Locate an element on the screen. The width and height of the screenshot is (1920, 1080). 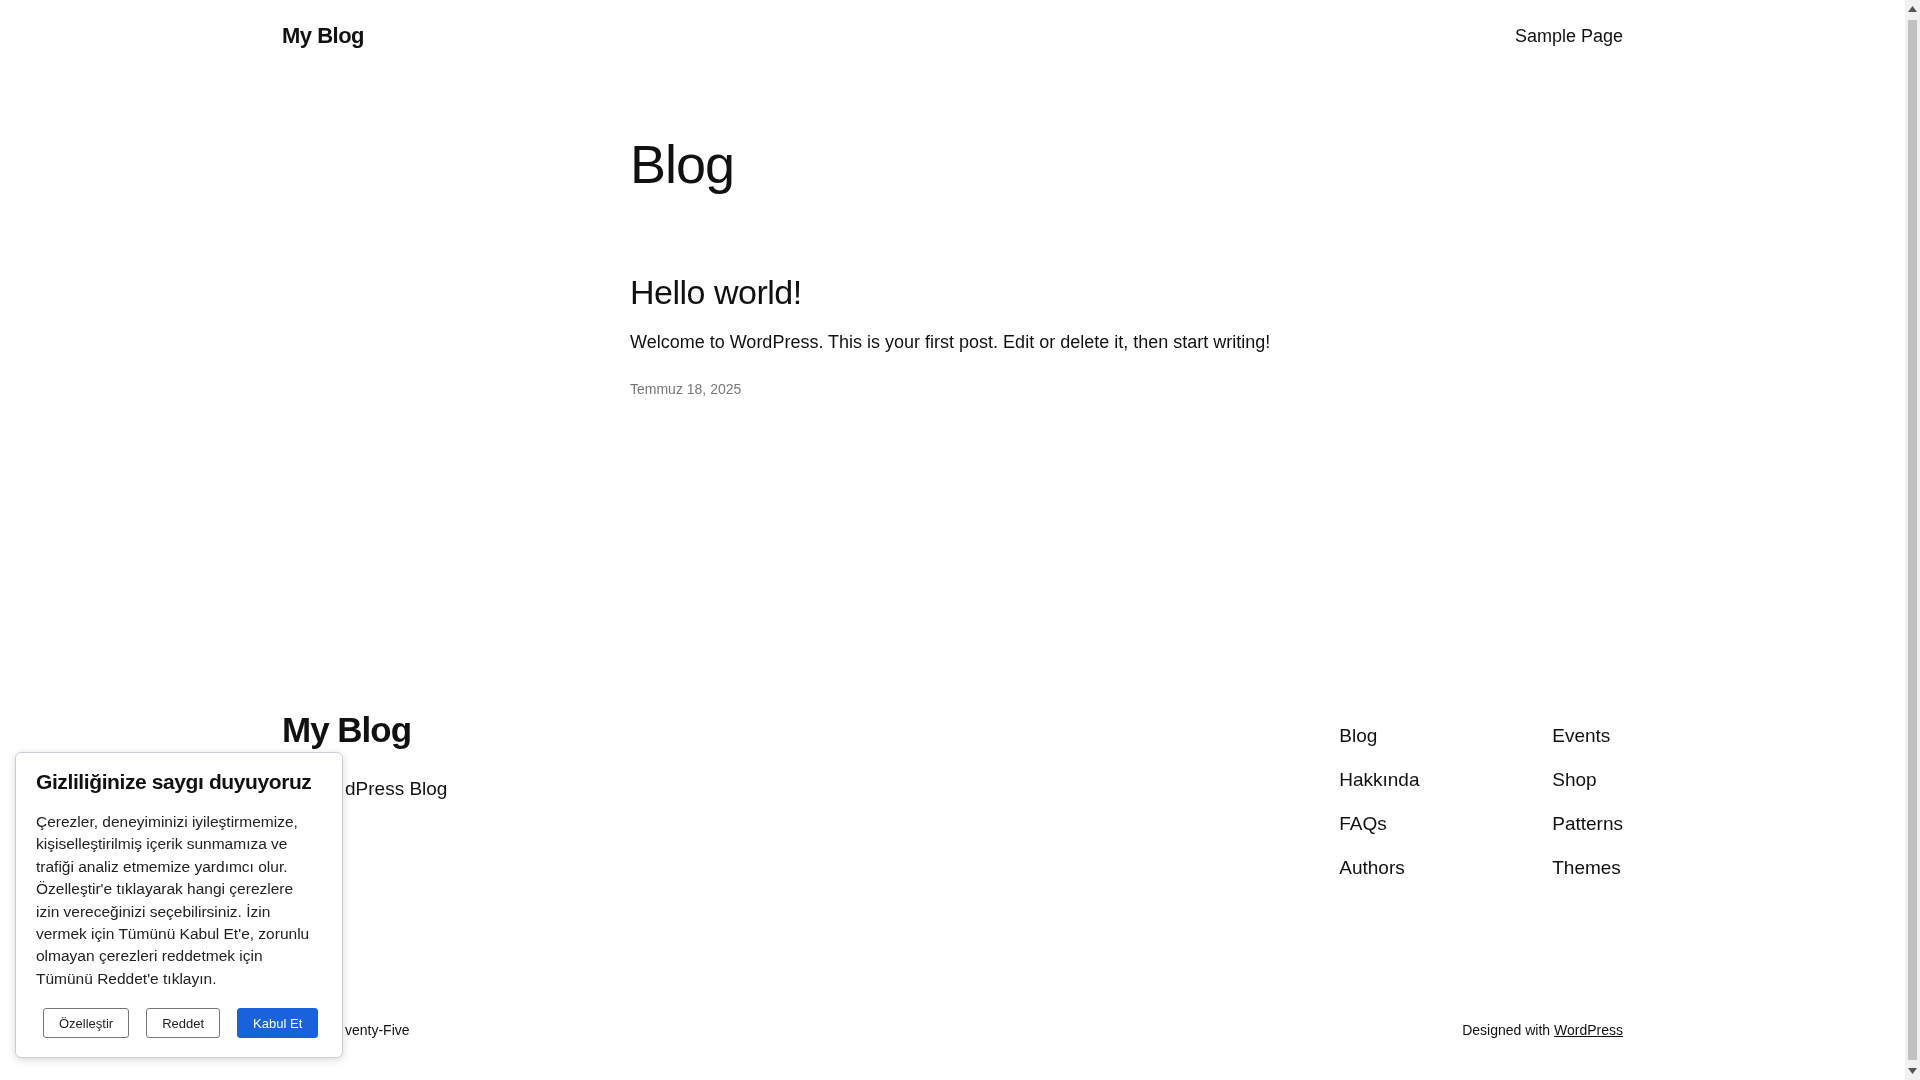
cookie-button: Reddet is located at coordinates (183, 1023).